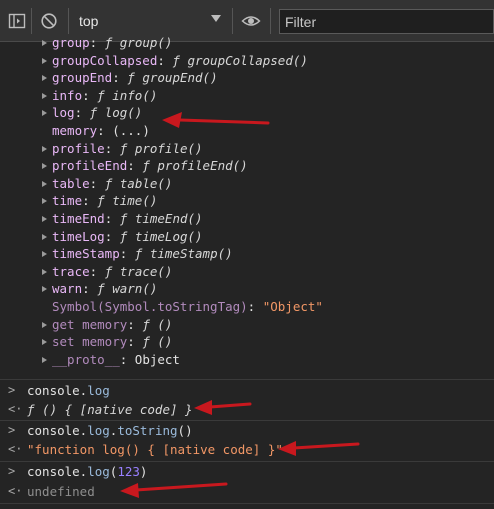  I want to click on property-row: timeLog: ƒ timeLog(), so click(247, 237).